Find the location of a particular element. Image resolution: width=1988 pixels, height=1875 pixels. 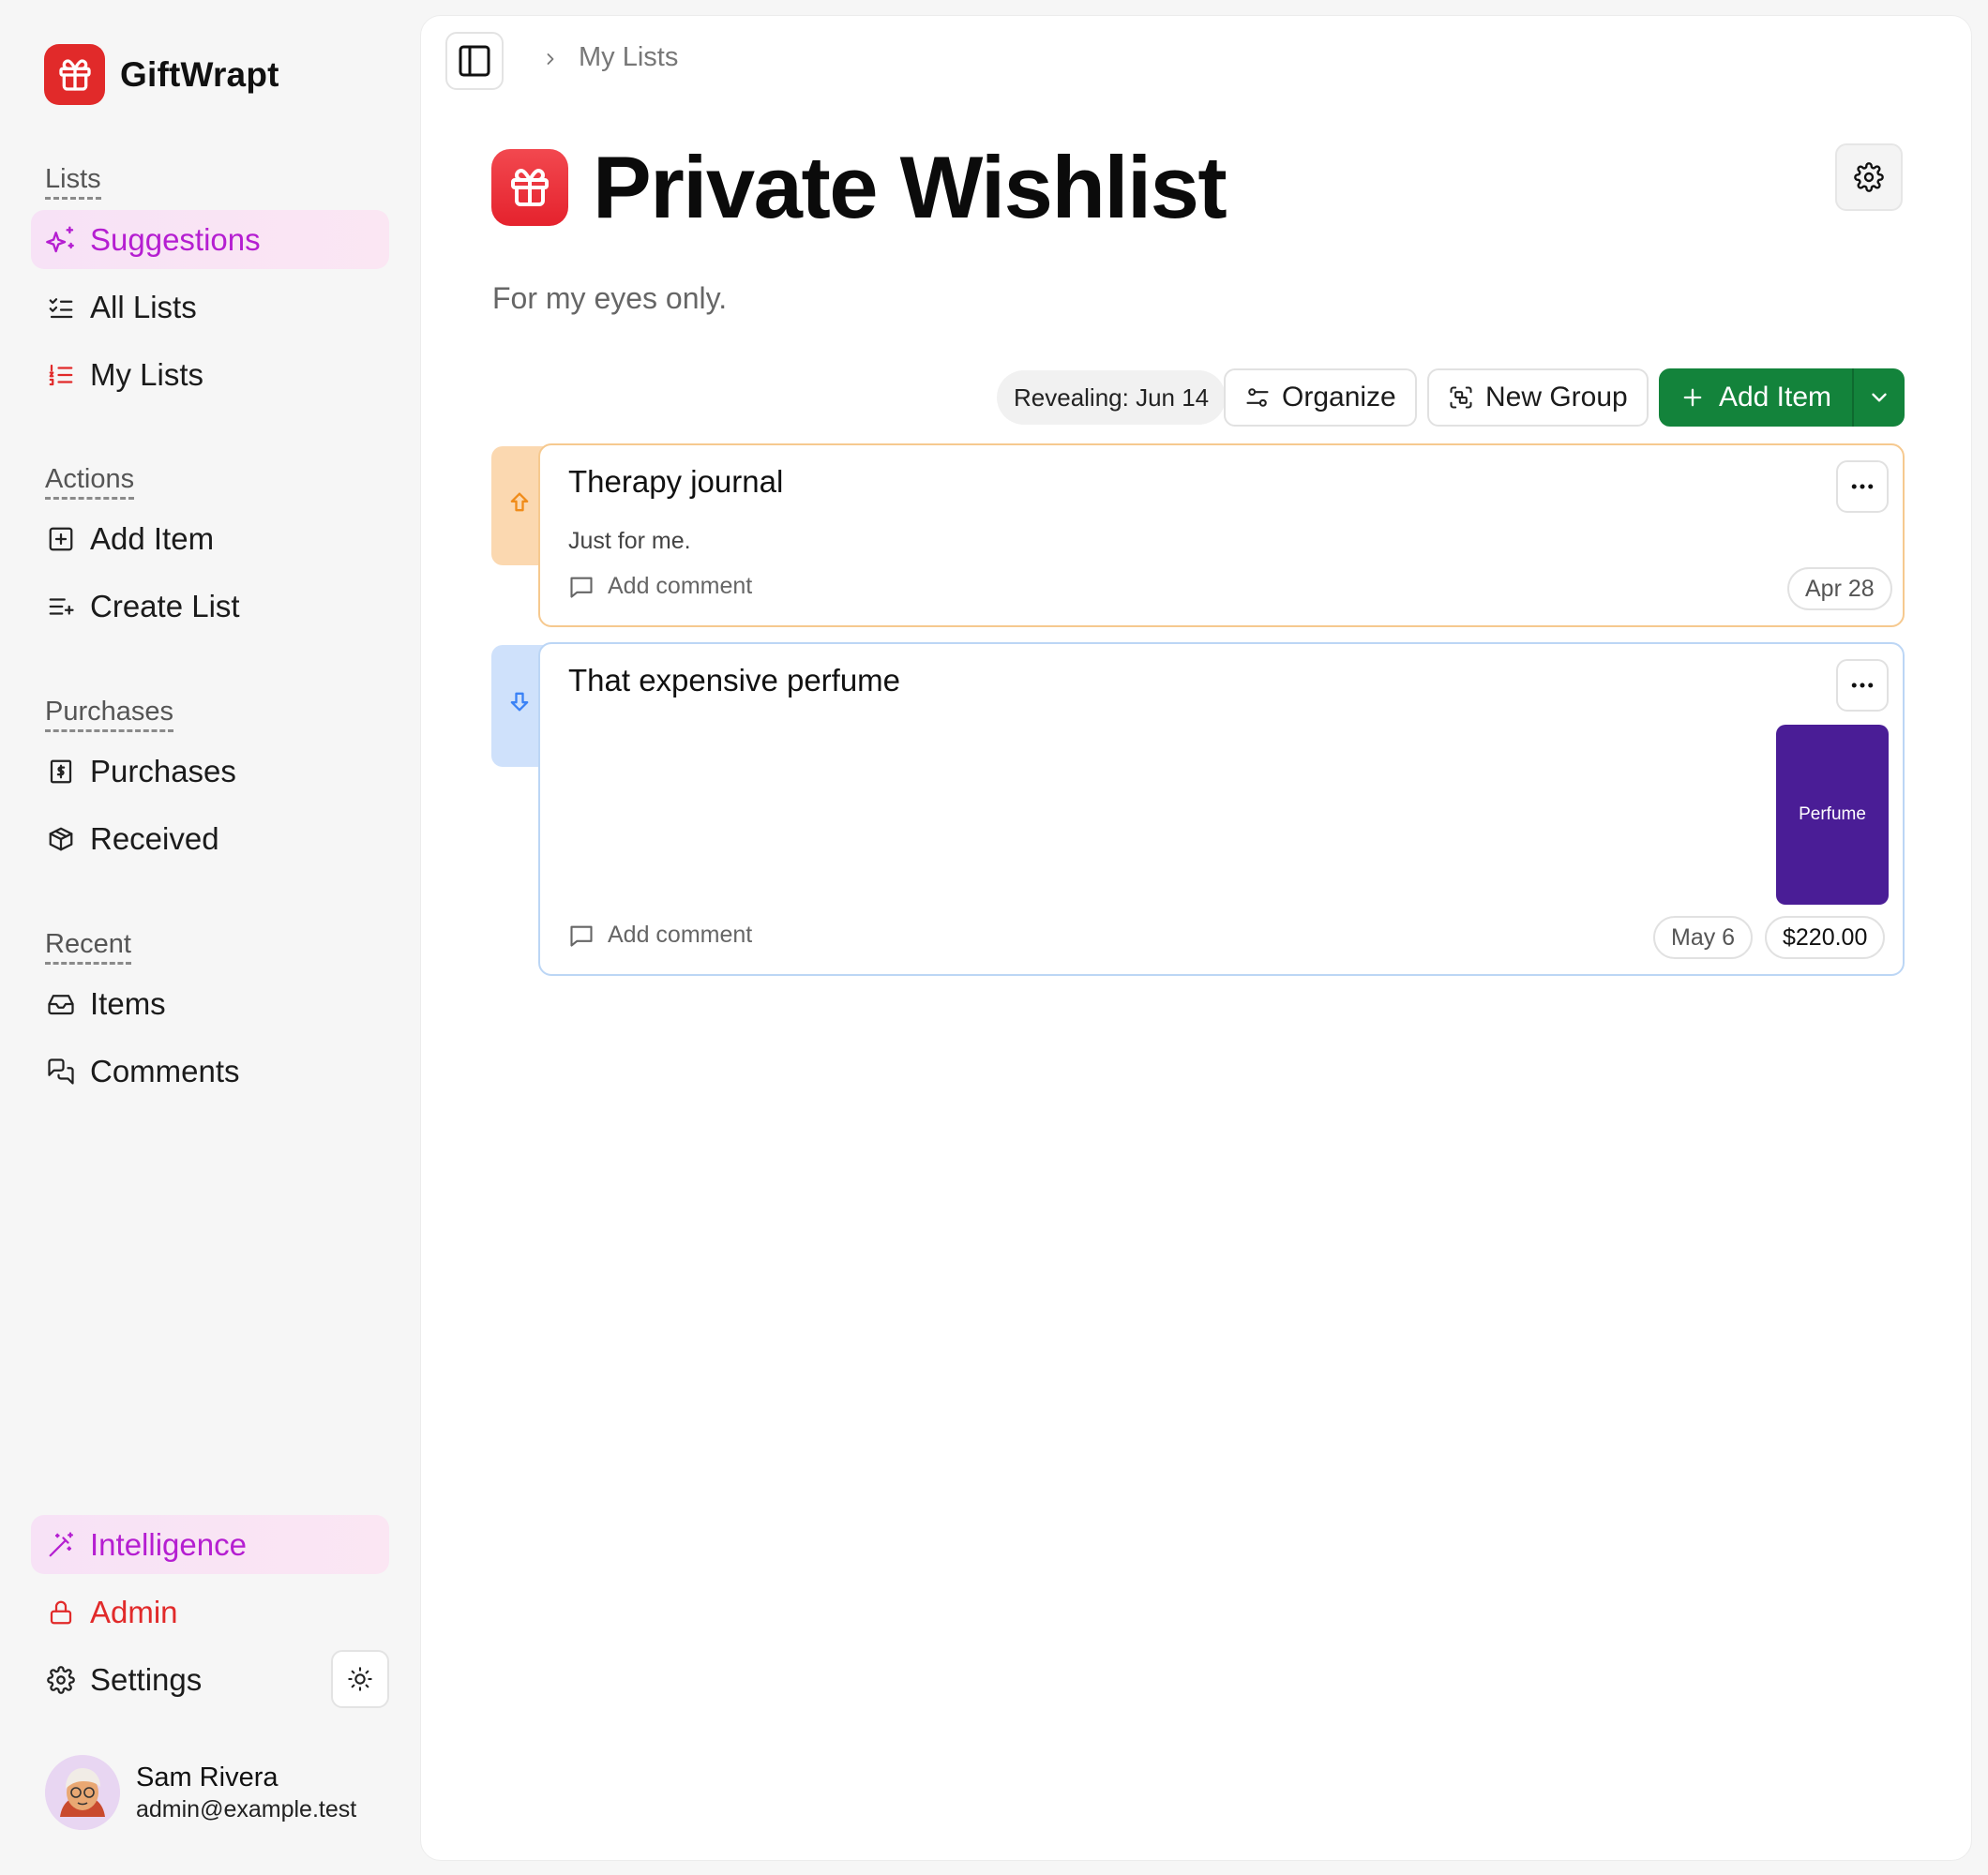

new-group-label: New Group is located at coordinates (1557, 397).